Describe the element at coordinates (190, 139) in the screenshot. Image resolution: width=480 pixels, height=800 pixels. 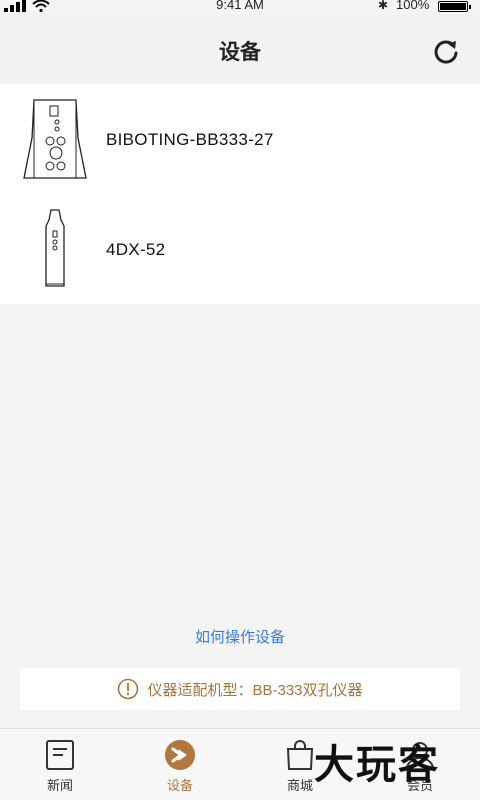
I see `device-name: BIBOTING-BB333-27` at that location.